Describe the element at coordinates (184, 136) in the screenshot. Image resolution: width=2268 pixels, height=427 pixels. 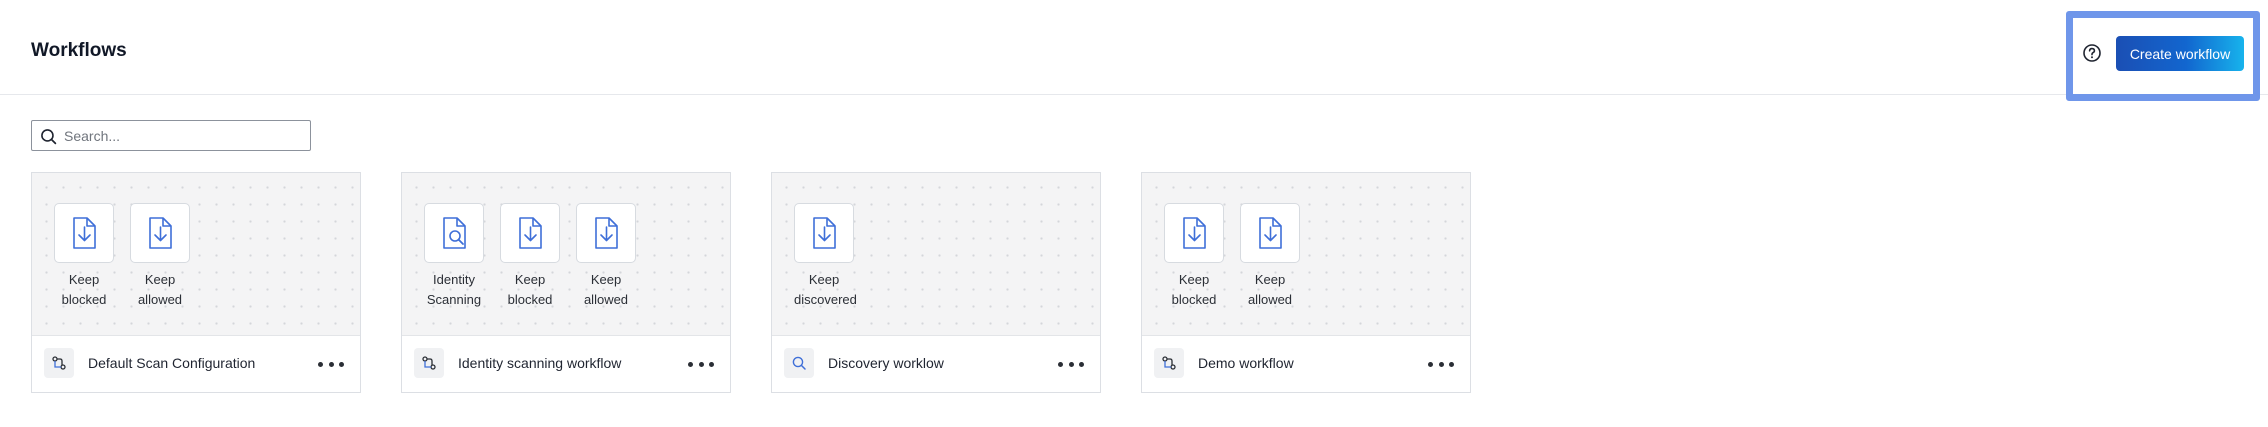
I see `search-input` at that location.